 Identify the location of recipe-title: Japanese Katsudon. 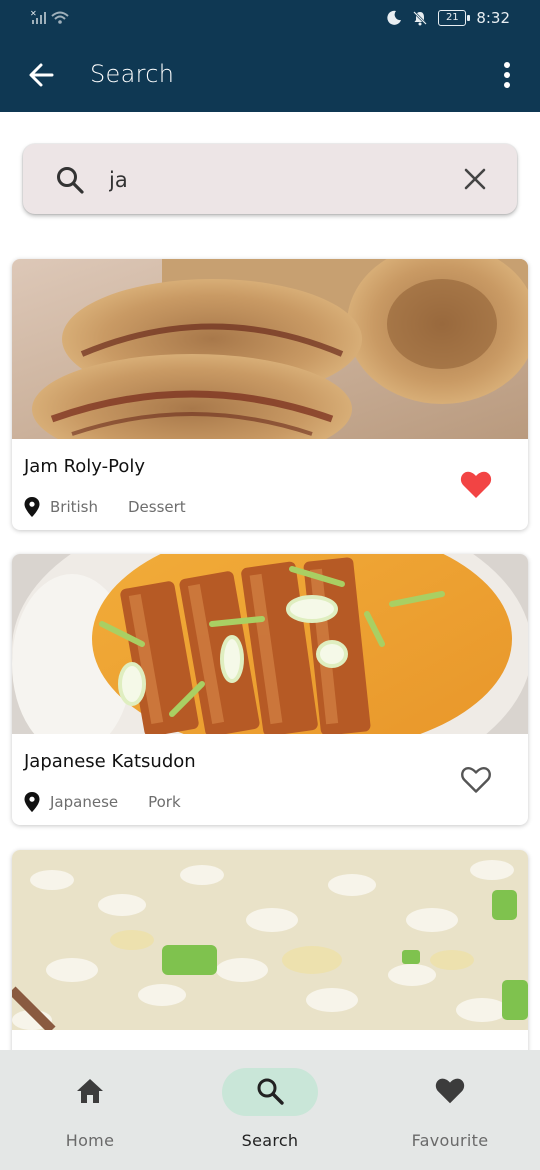
(110, 761).